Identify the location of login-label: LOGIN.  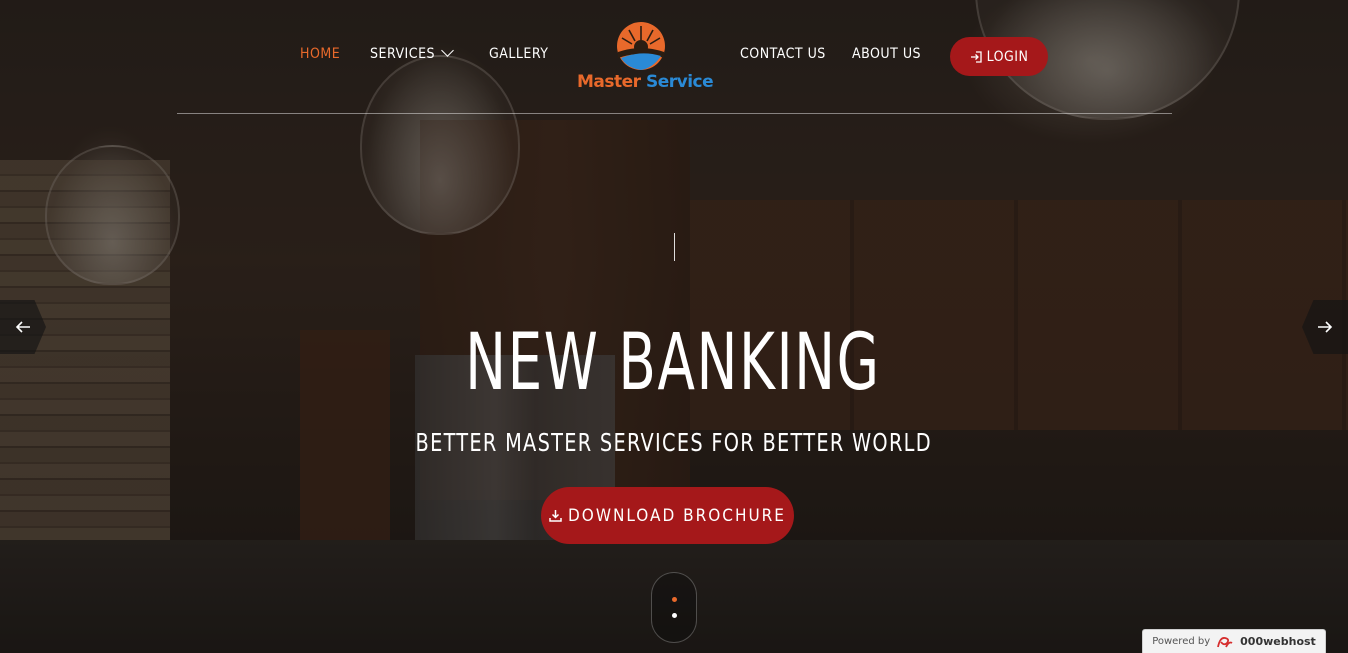
(1007, 56).